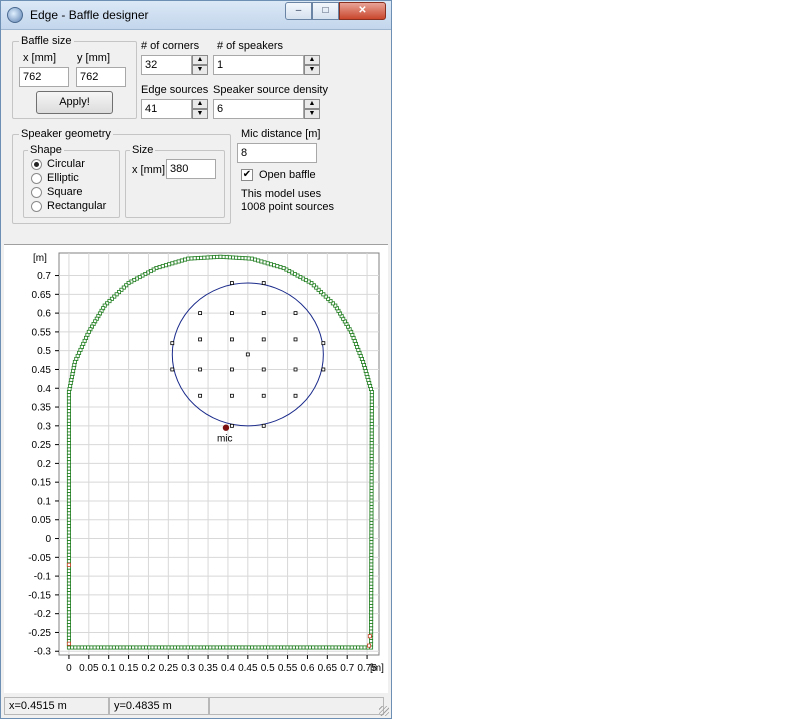 This screenshot has width=800, height=721. Describe the element at coordinates (200, 70) in the screenshot. I see `corners-down-icon: ▼` at that location.